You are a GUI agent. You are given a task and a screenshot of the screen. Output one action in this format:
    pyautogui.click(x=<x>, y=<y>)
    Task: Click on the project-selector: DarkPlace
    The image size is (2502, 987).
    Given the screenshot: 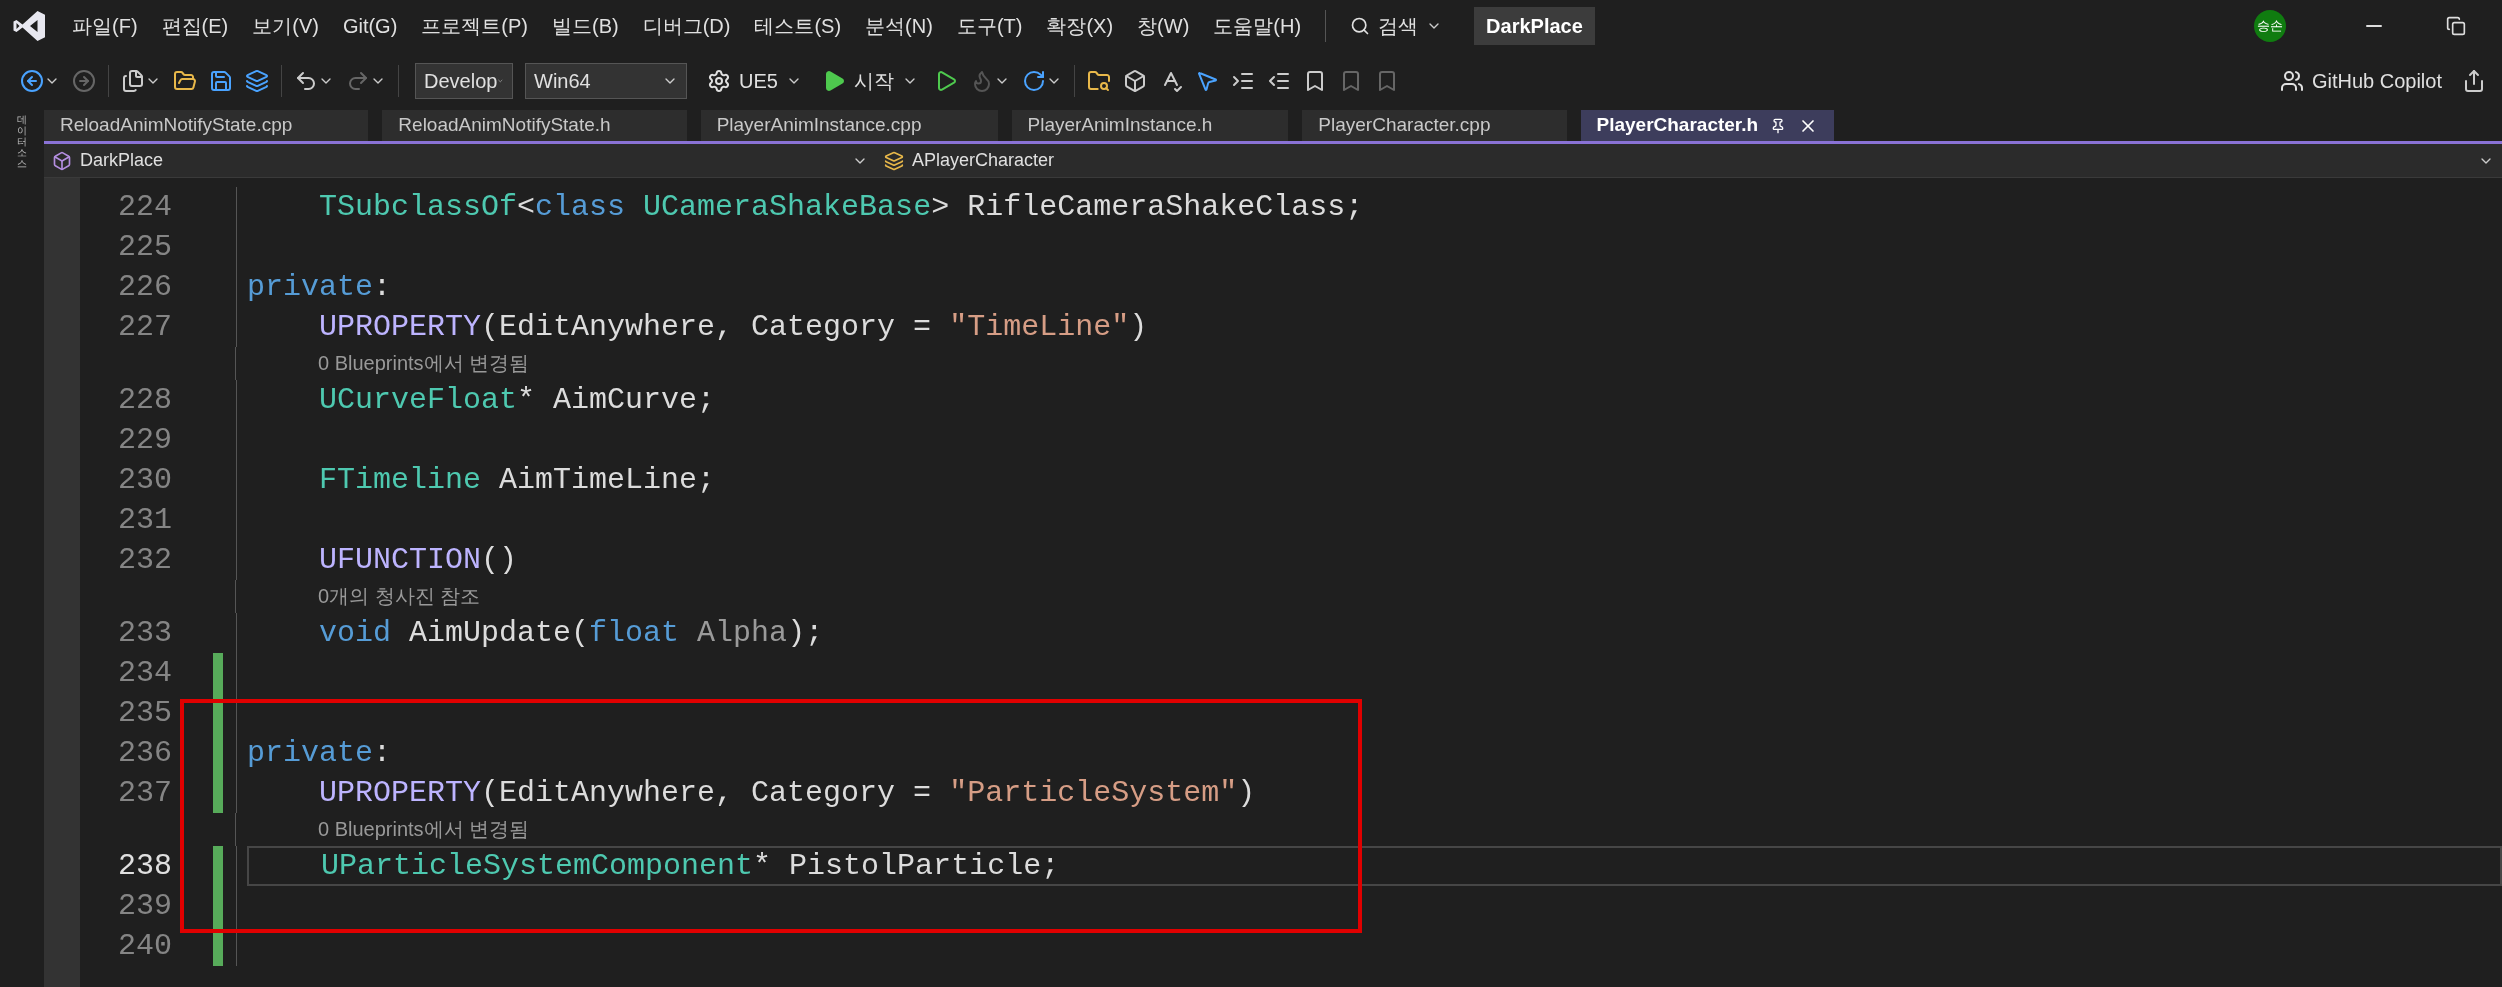 What is the action you would take?
    pyautogui.click(x=460, y=160)
    